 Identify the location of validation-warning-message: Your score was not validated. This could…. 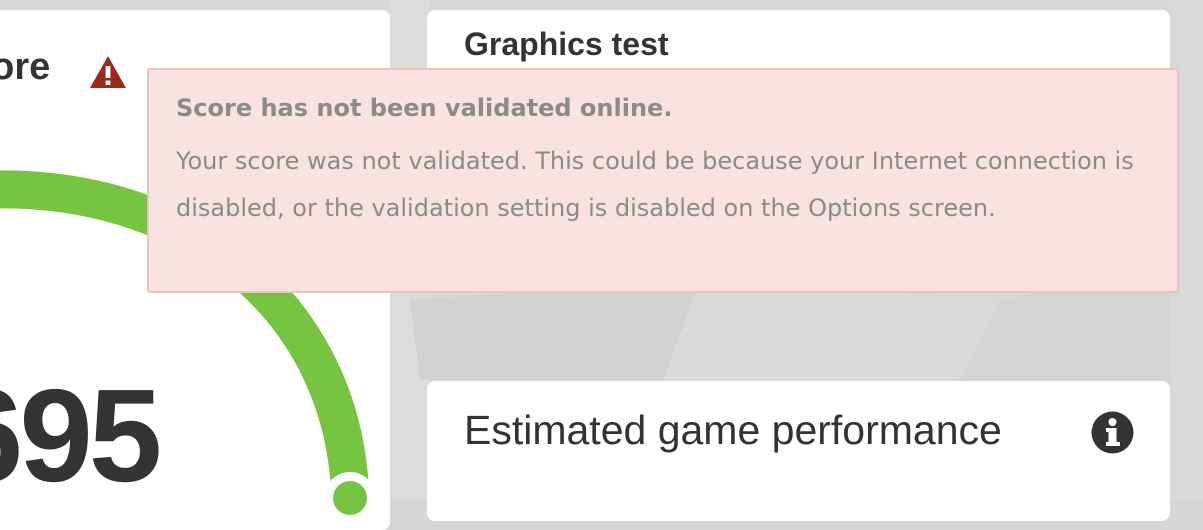
(655, 184).